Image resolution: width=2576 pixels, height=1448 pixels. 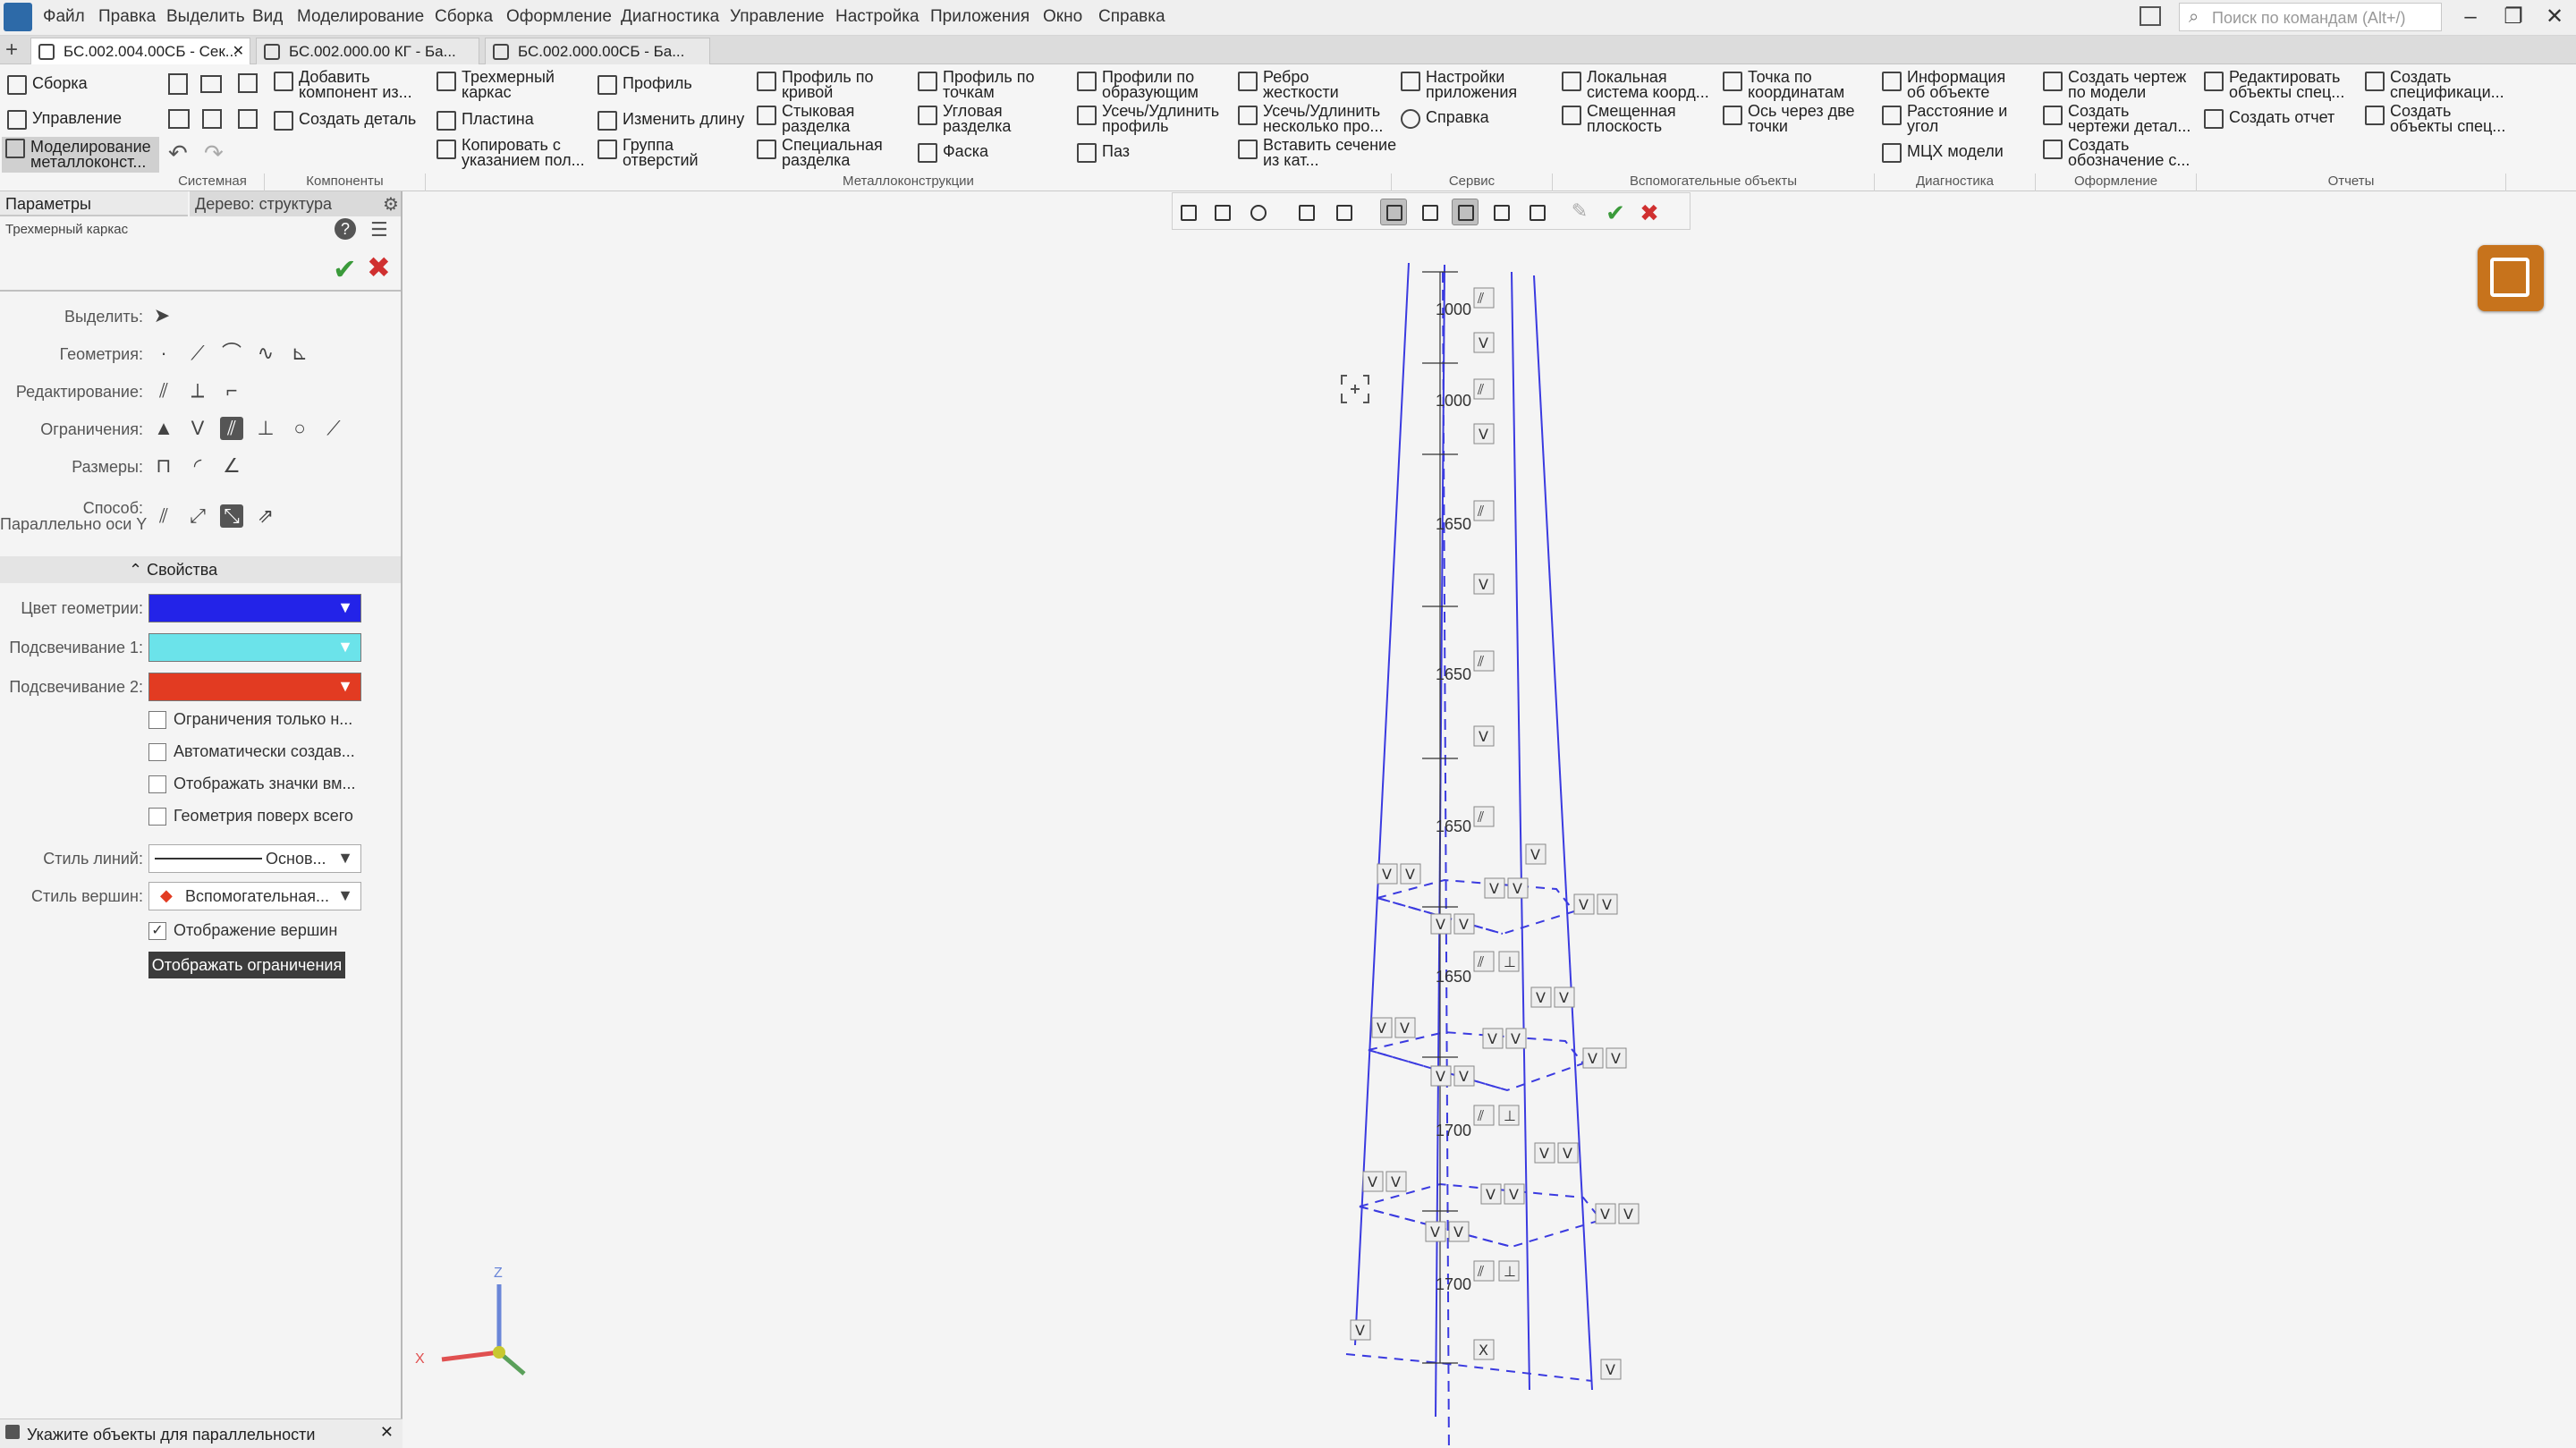 What do you see at coordinates (1101, 152) in the screenshot?
I see `slot-button: Паз` at bounding box center [1101, 152].